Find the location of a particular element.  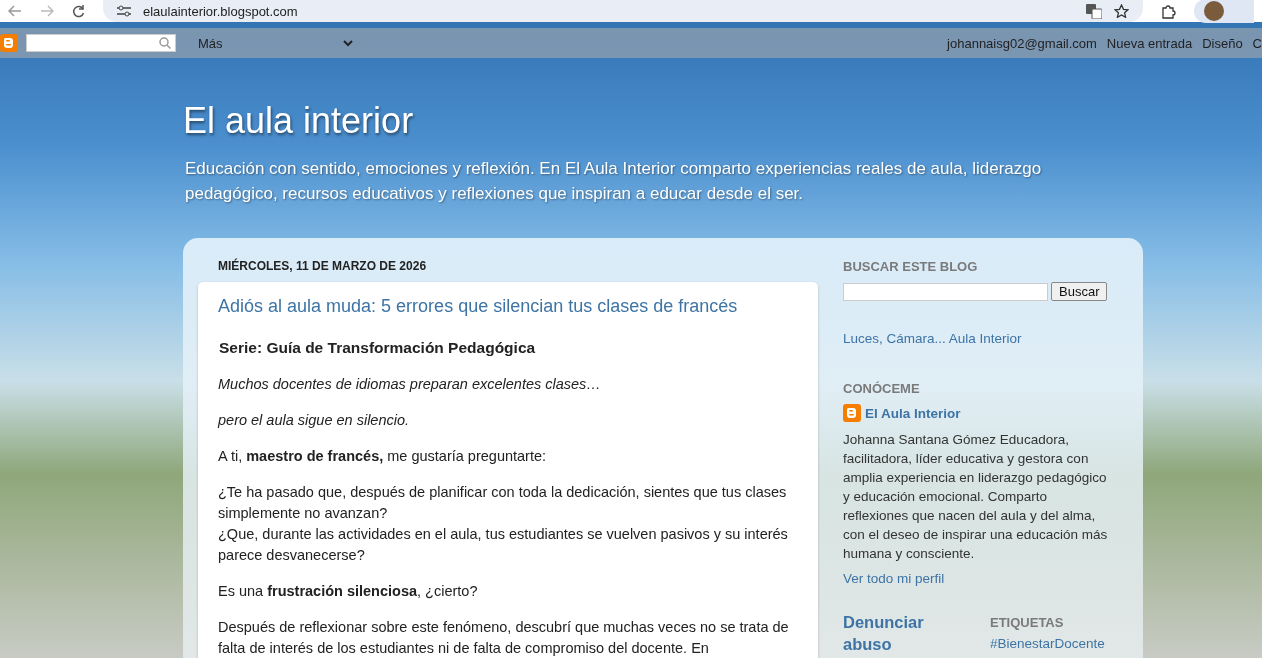

nav-link: C is located at coordinates (1257, 43).